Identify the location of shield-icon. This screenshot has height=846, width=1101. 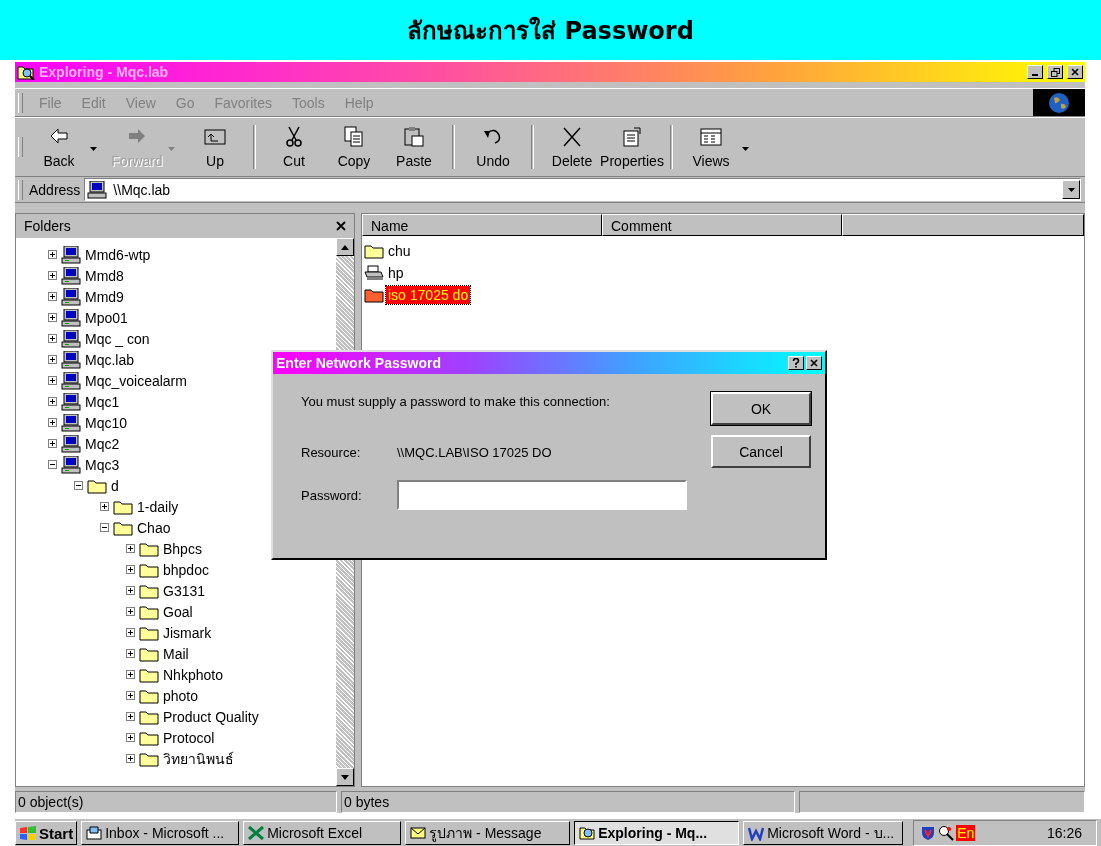
(928, 833).